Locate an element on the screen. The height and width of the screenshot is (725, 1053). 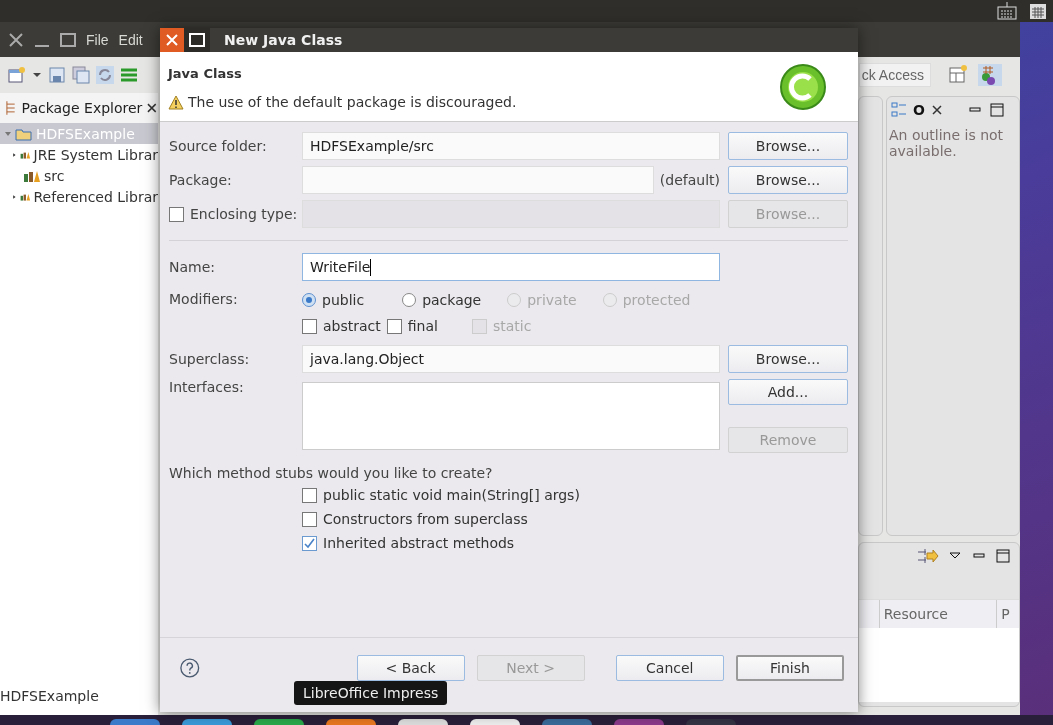
outline-message: An outline is not available. is located at coordinates (946, 143).